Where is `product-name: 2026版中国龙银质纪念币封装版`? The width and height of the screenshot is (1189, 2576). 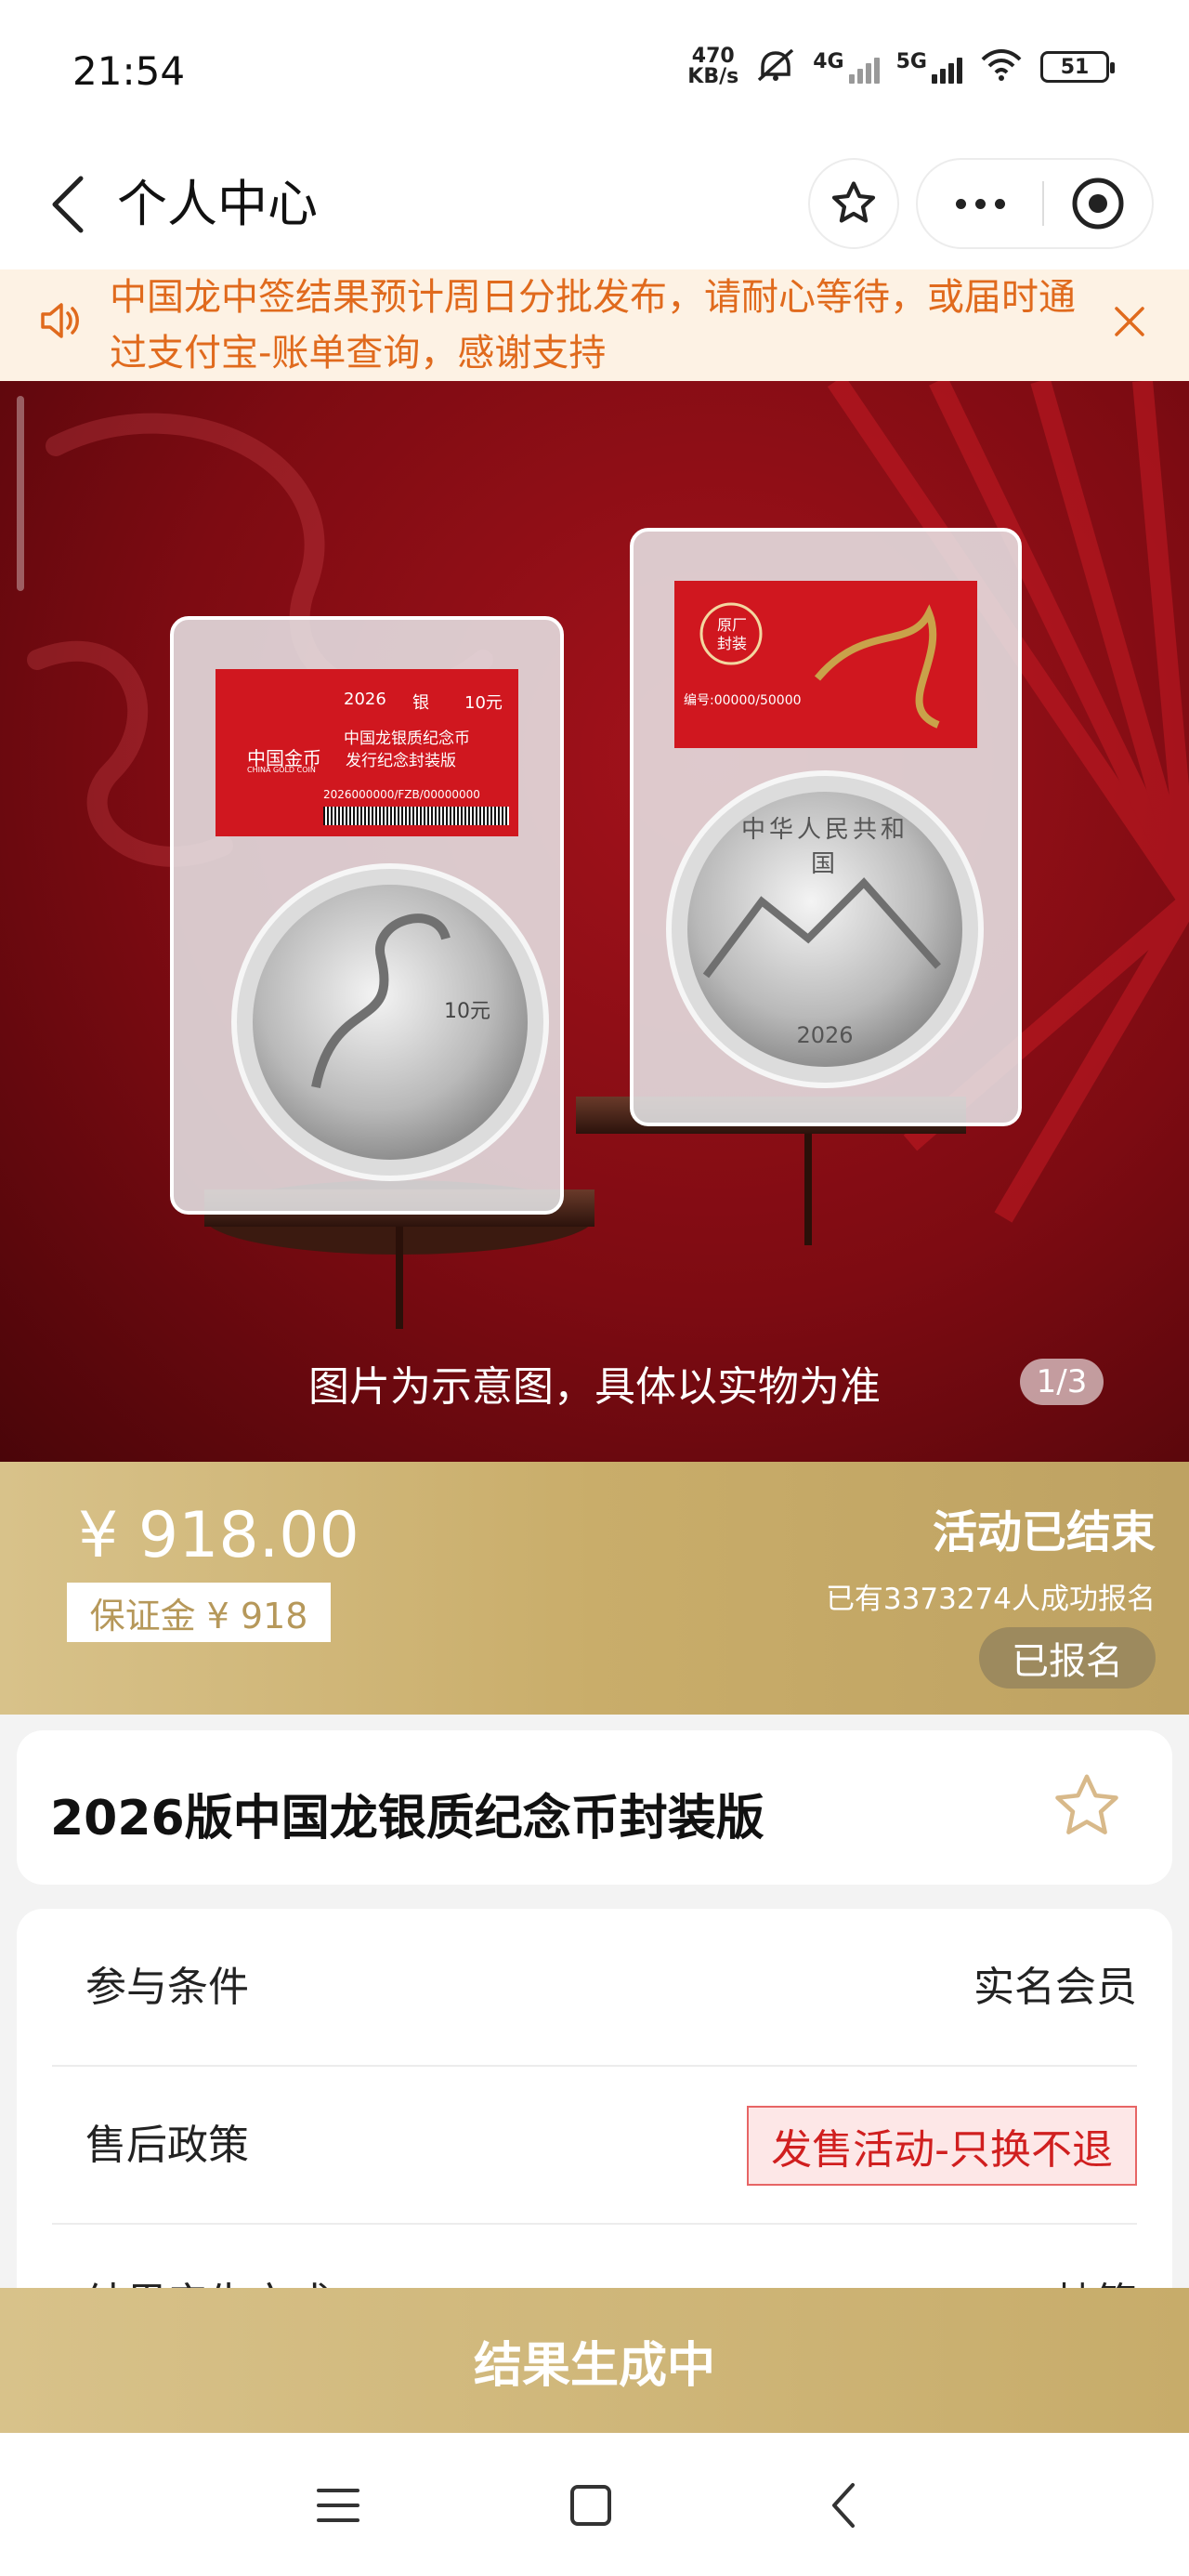
product-name: 2026版中国龙银质纪念币封装版 is located at coordinates (407, 1819).